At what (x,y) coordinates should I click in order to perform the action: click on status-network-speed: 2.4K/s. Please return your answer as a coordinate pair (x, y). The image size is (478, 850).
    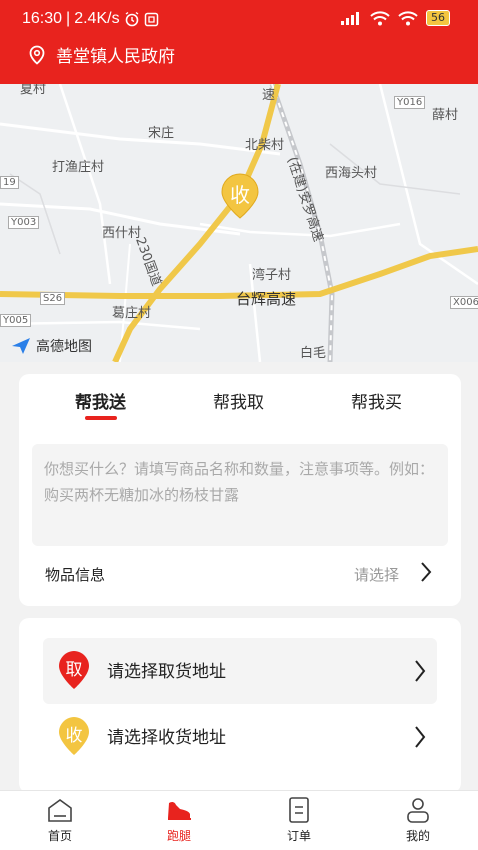
    Looking at the image, I should click on (97, 18).